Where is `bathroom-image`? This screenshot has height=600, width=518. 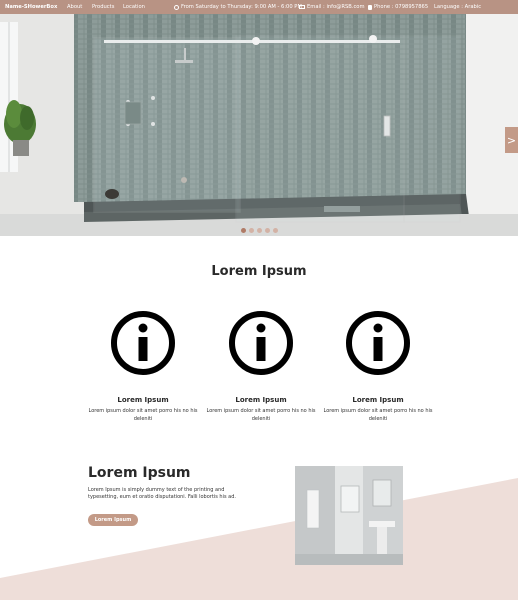 bathroom-image is located at coordinates (349, 515).